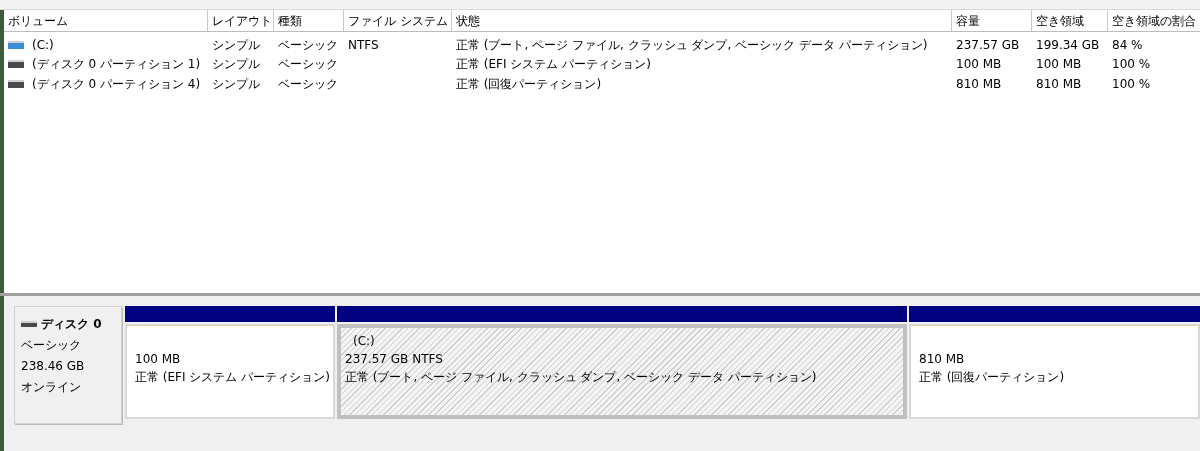 This screenshot has height=451, width=1200. I want to click on partition-status: 正常 (ブート, ページ ファイル, クラッシュ ダンプ, ベーシック データ パーティション), so click(581, 377).